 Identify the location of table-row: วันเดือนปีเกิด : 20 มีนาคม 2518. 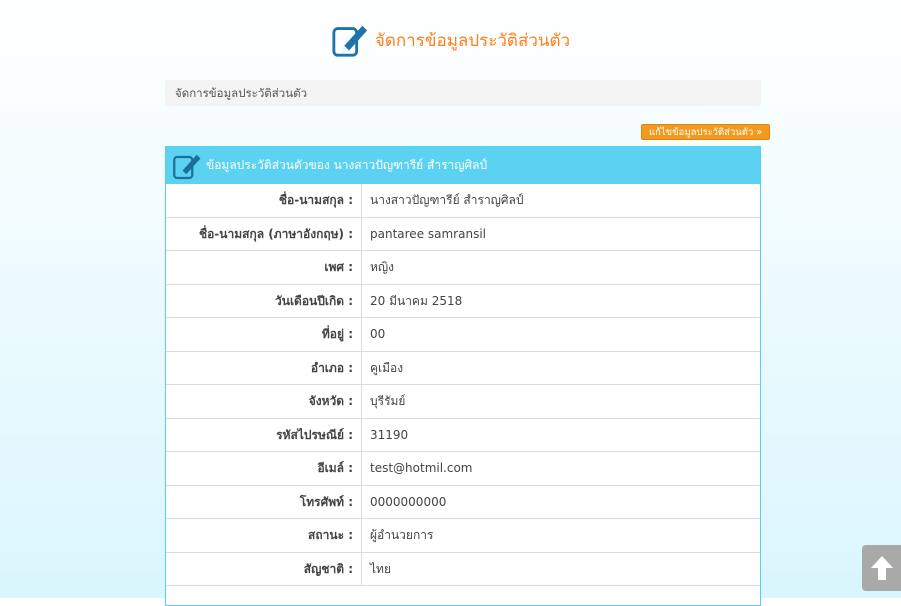
(463, 301).